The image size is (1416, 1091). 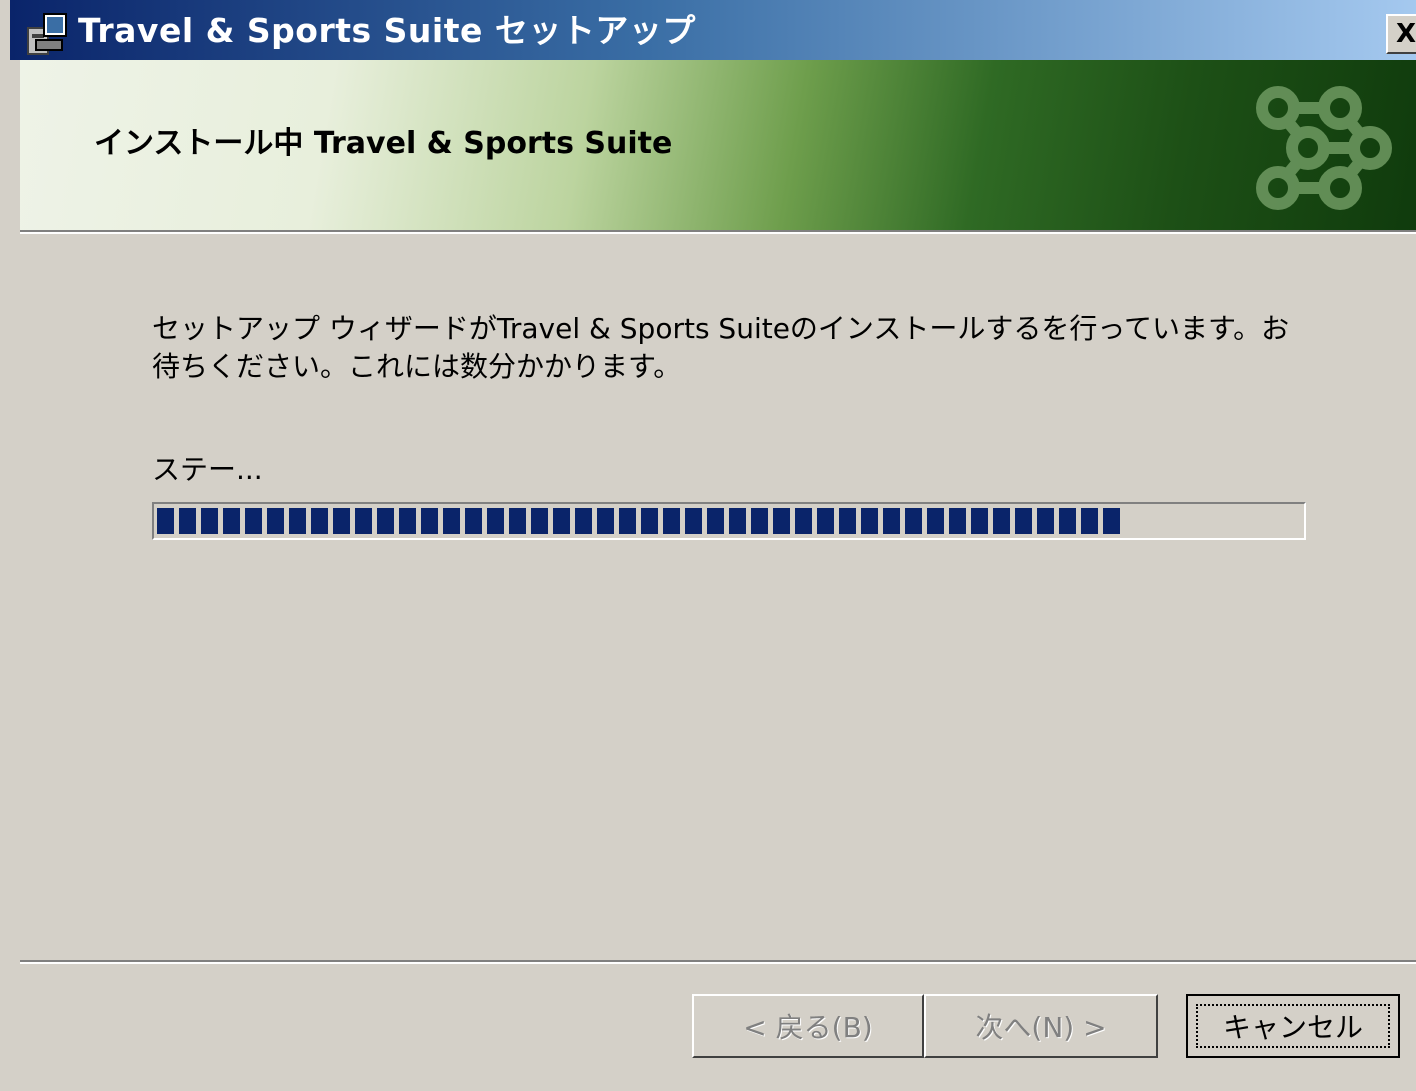 I want to click on cancel-button: キャンセル, so click(x=1293, y=1026).